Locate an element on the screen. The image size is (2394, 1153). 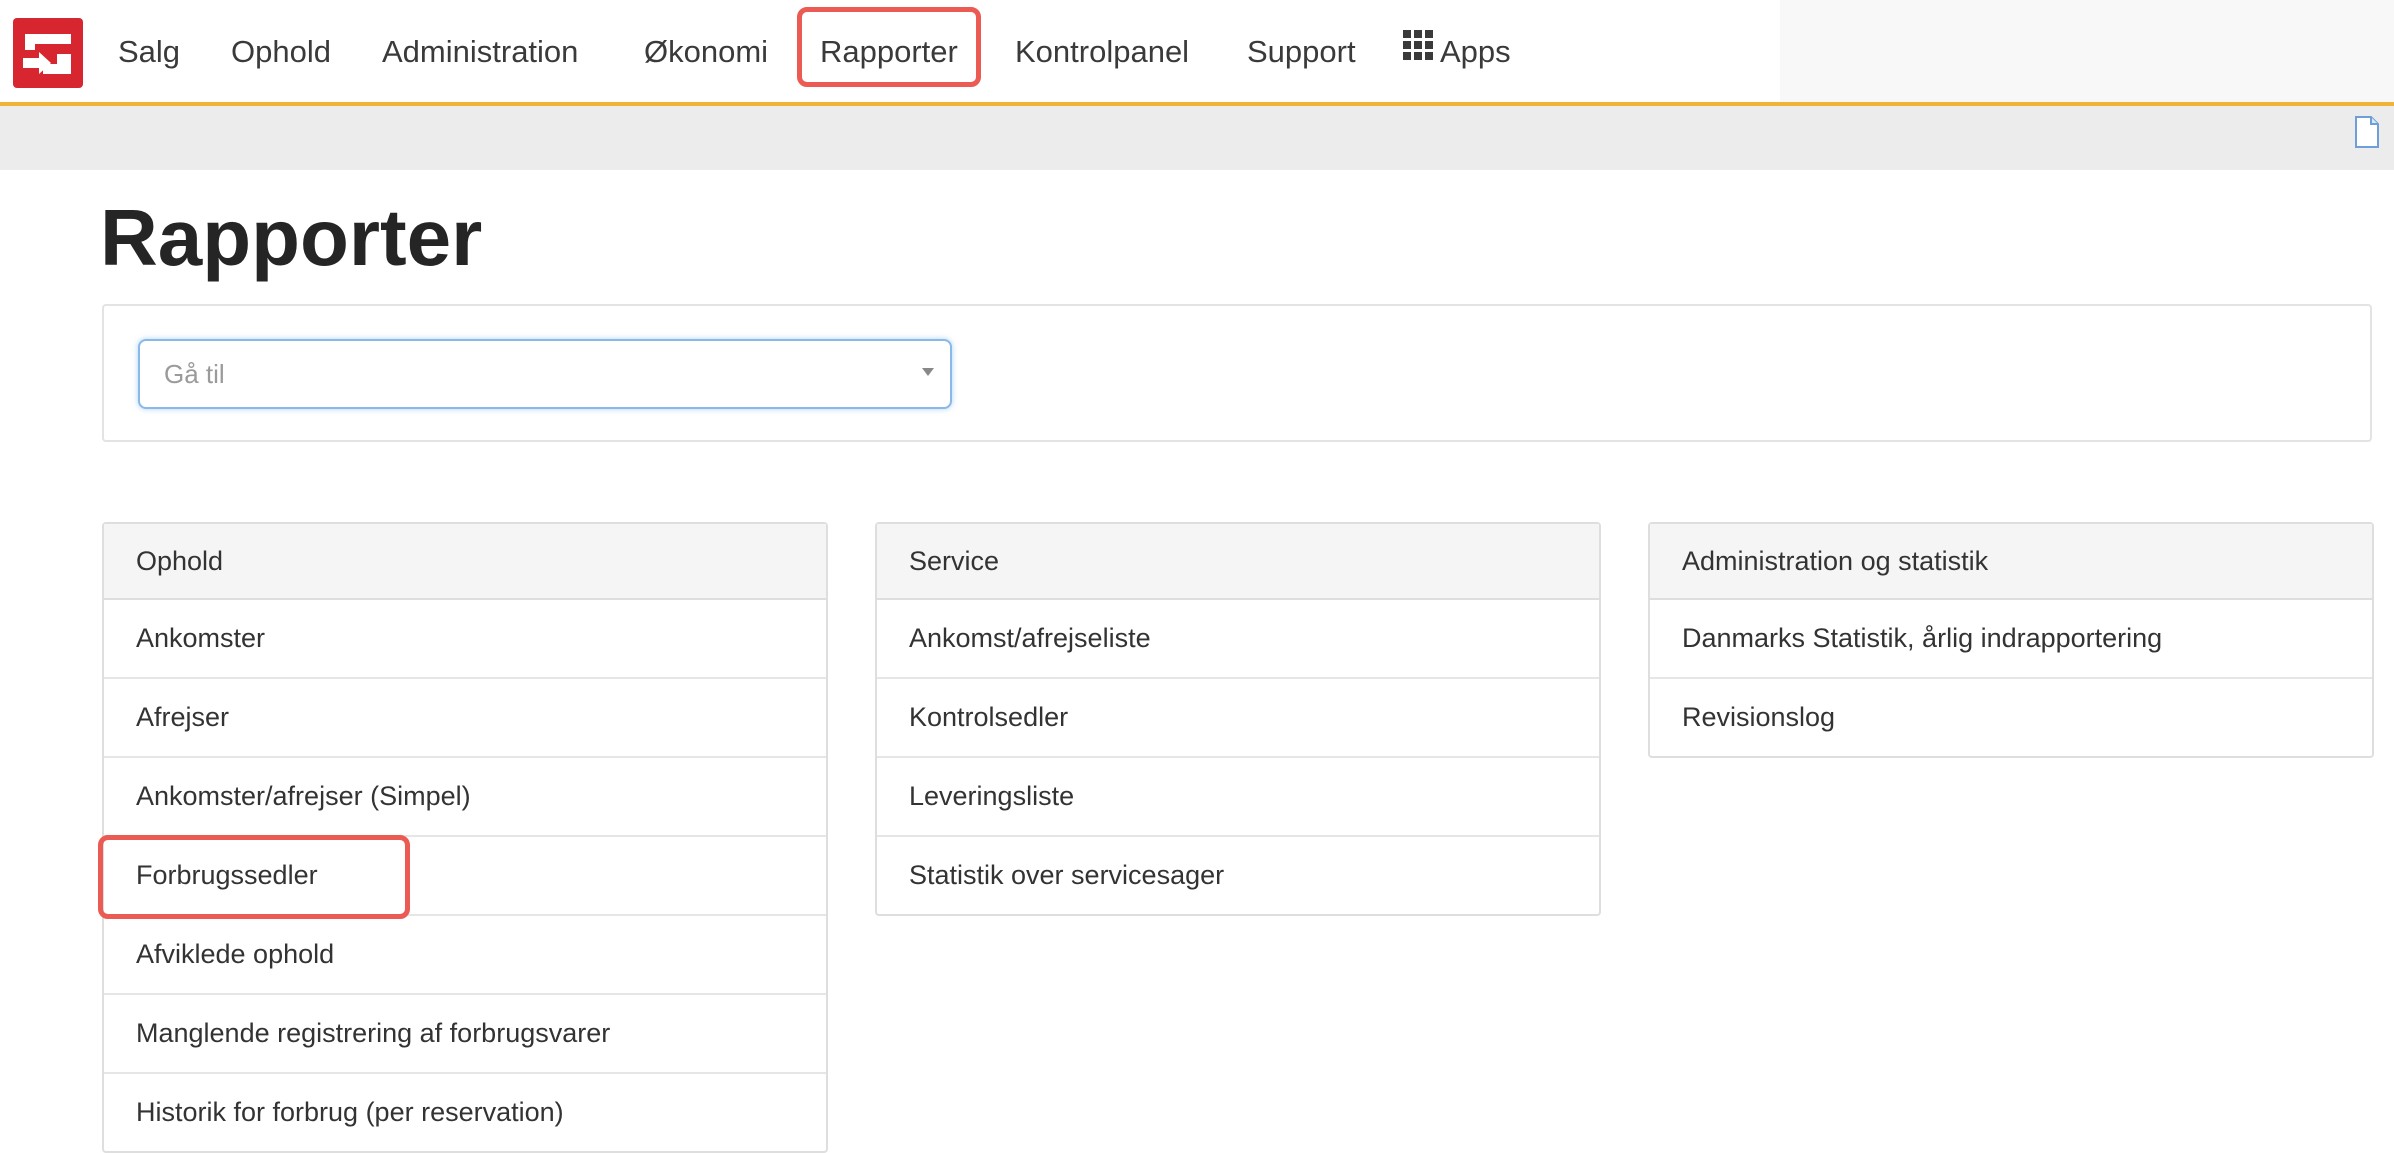
panel-title: Service is located at coordinates (1238, 562).